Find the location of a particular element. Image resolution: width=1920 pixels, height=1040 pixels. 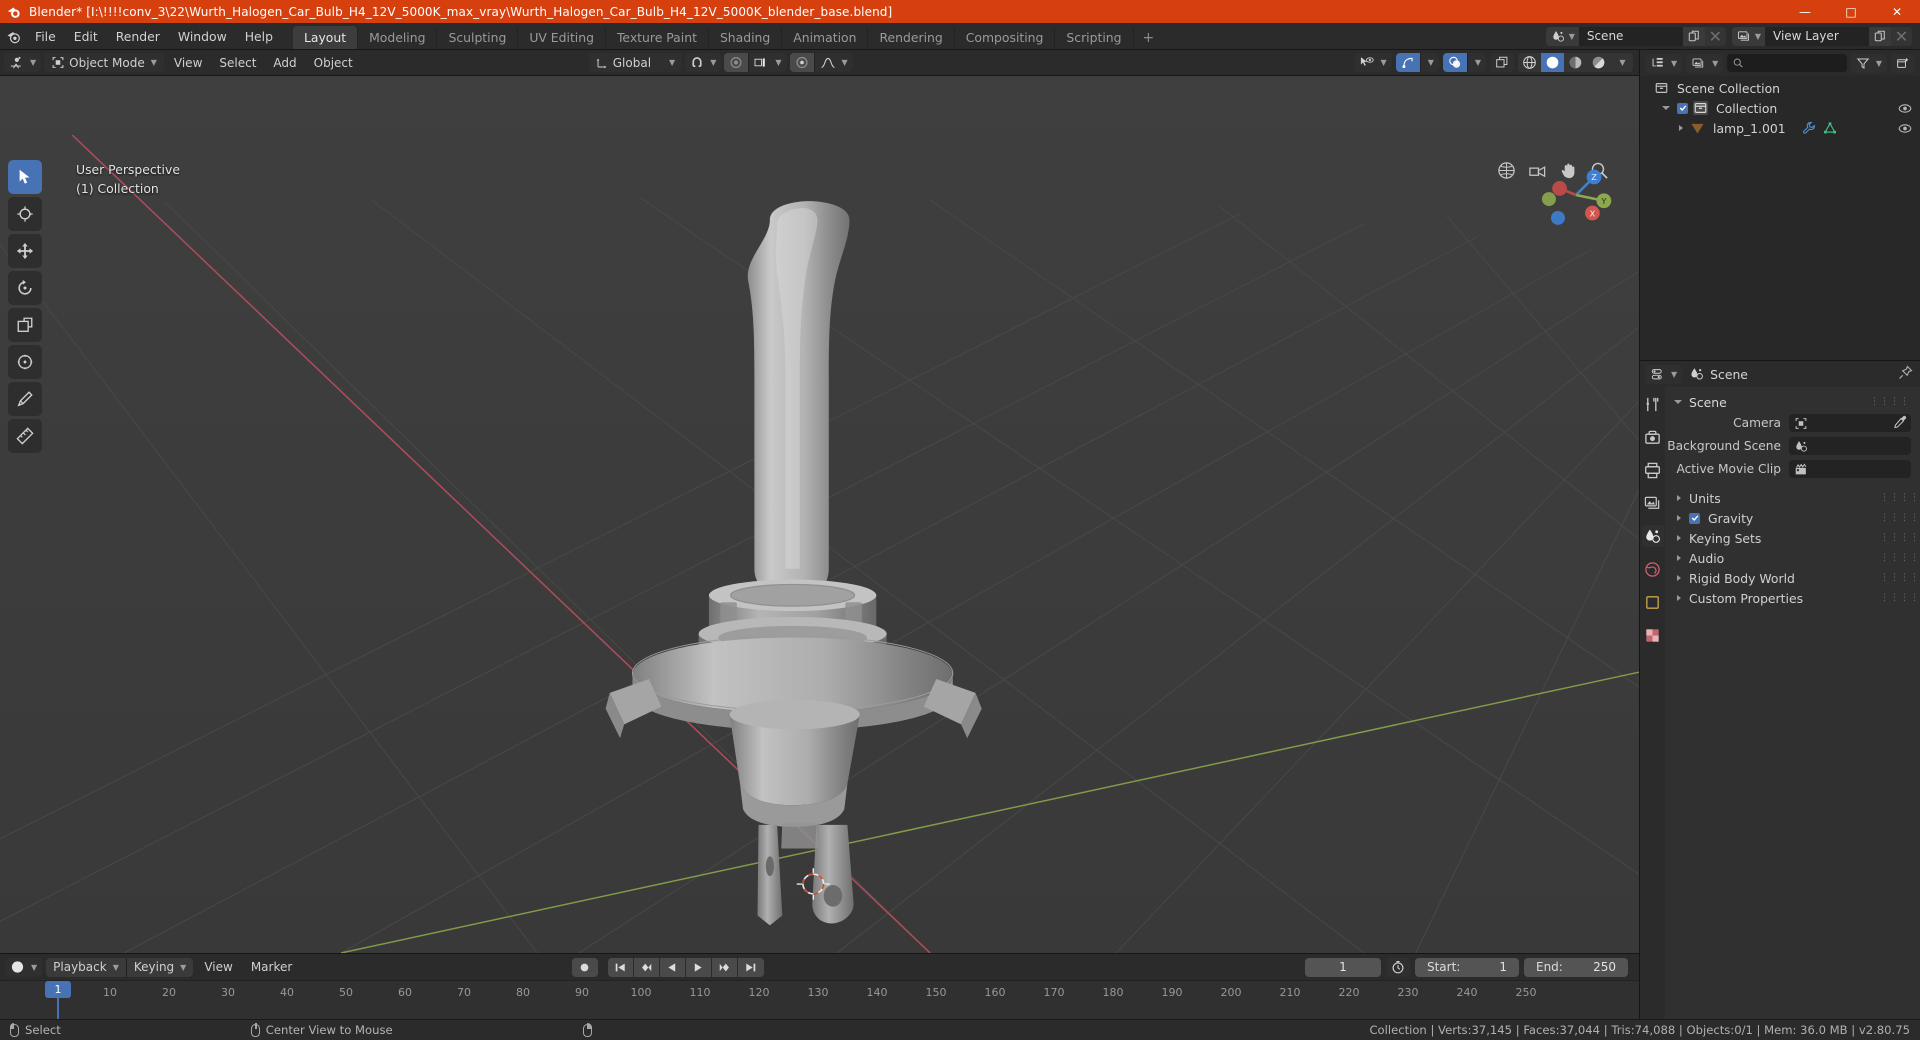

use-preview-range-button is located at coordinates (1397, 967).